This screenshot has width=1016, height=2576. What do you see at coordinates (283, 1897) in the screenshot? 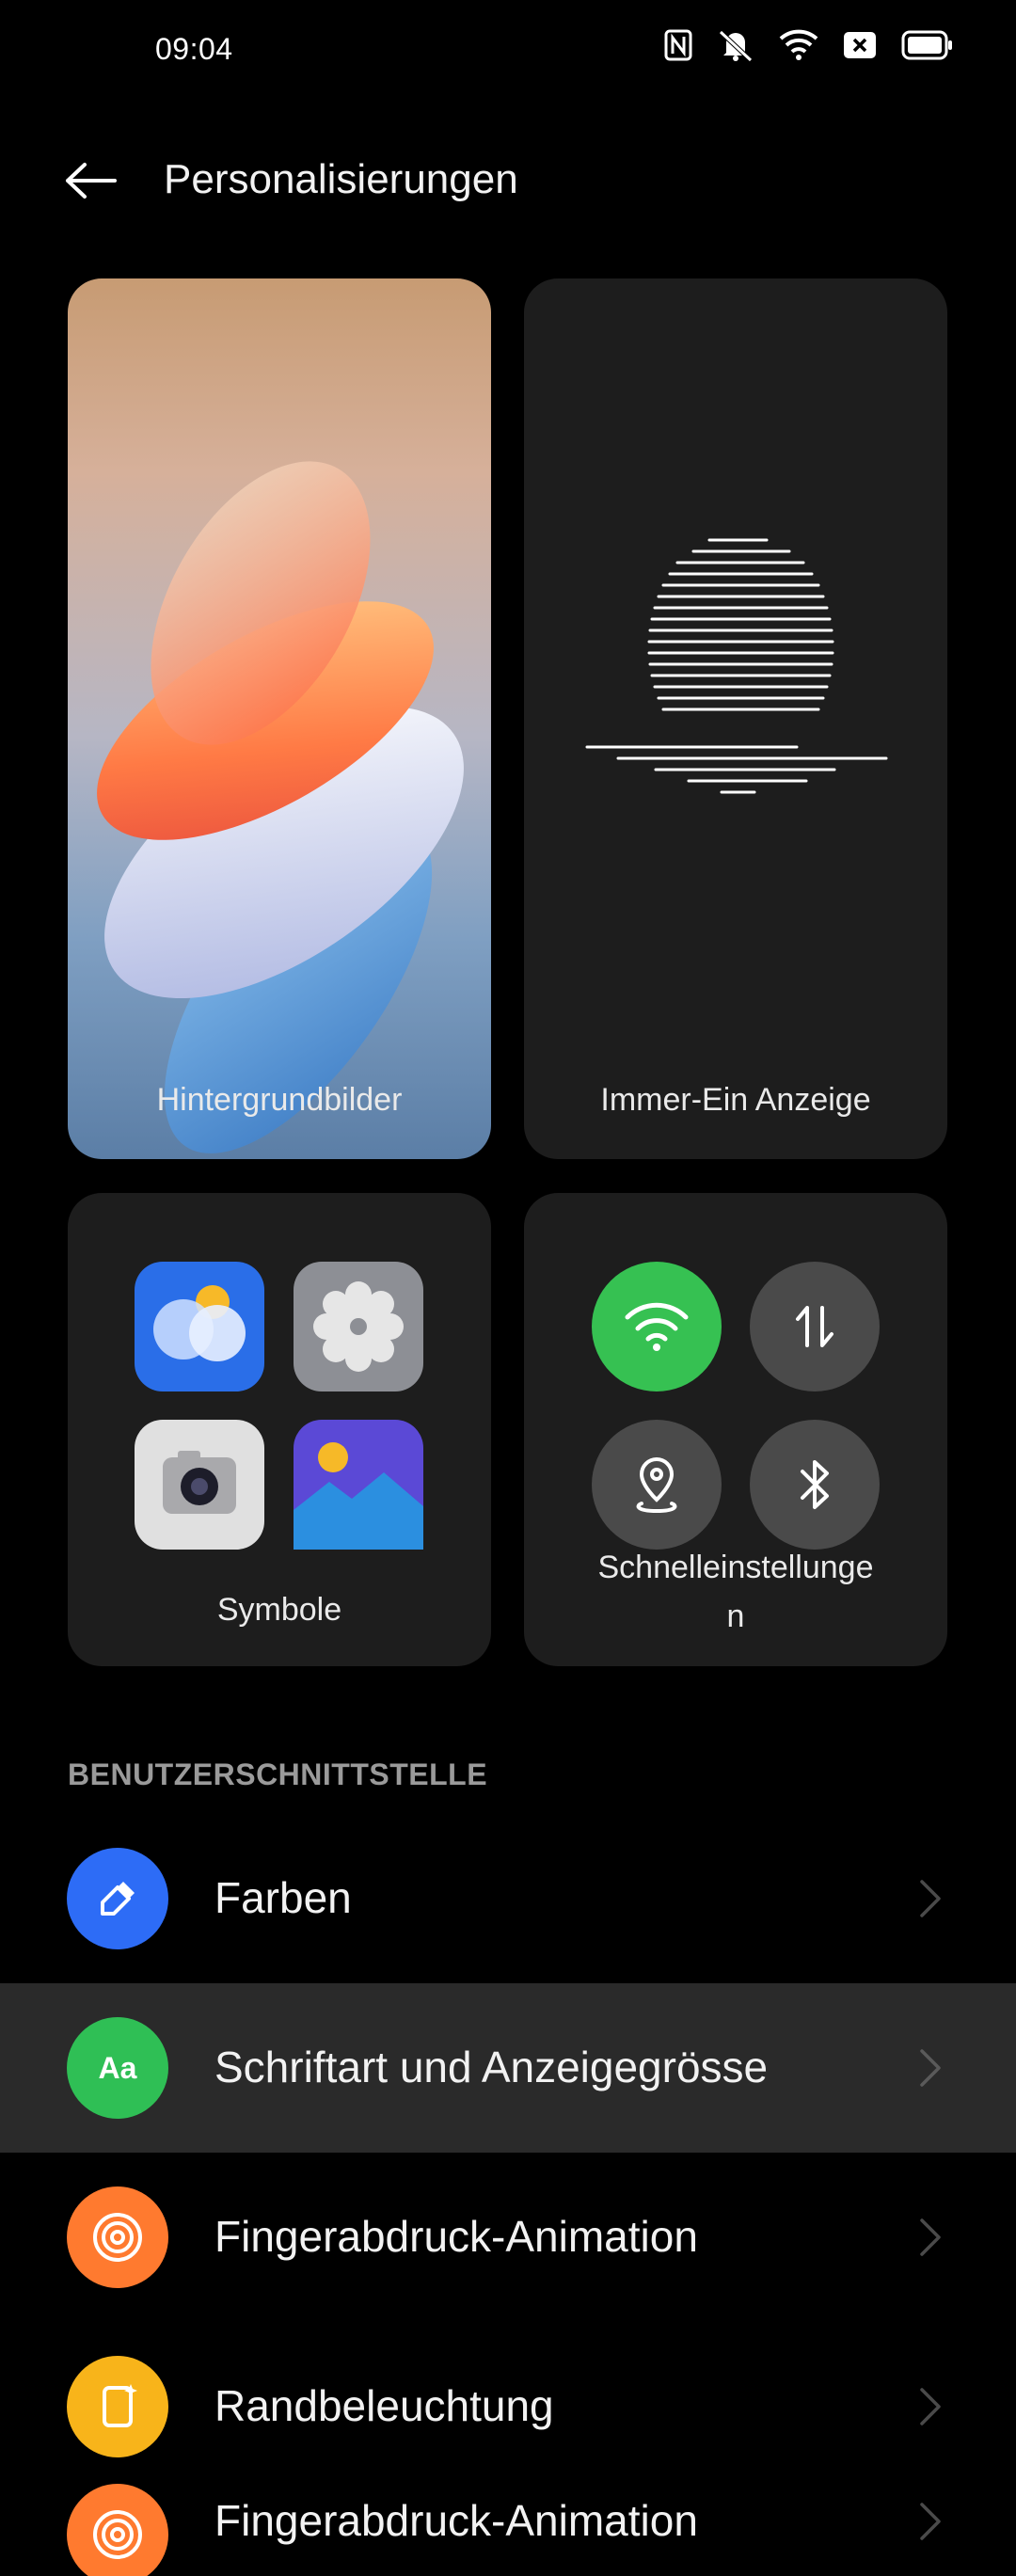
I see `menu-item-label: Farben` at bounding box center [283, 1897].